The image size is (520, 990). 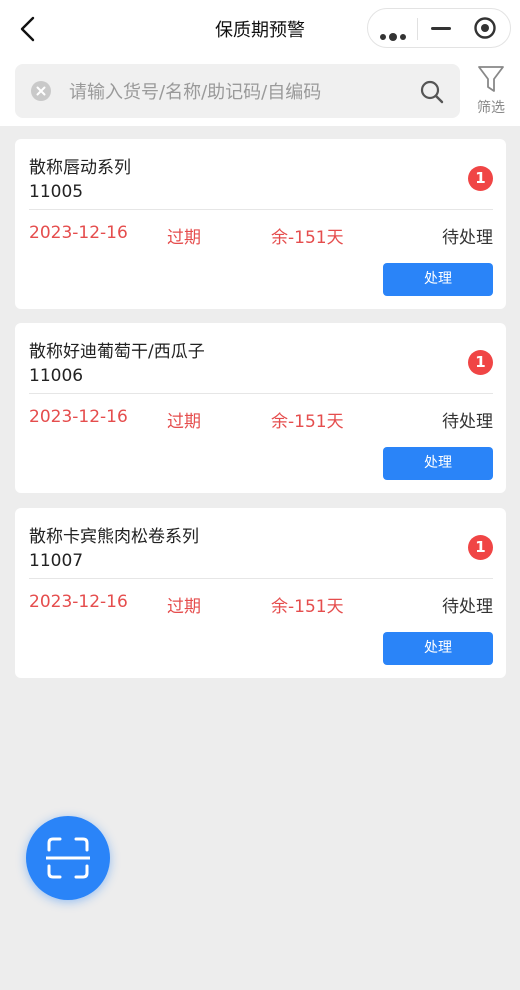 I want to click on product-code: 11006, so click(x=56, y=376).